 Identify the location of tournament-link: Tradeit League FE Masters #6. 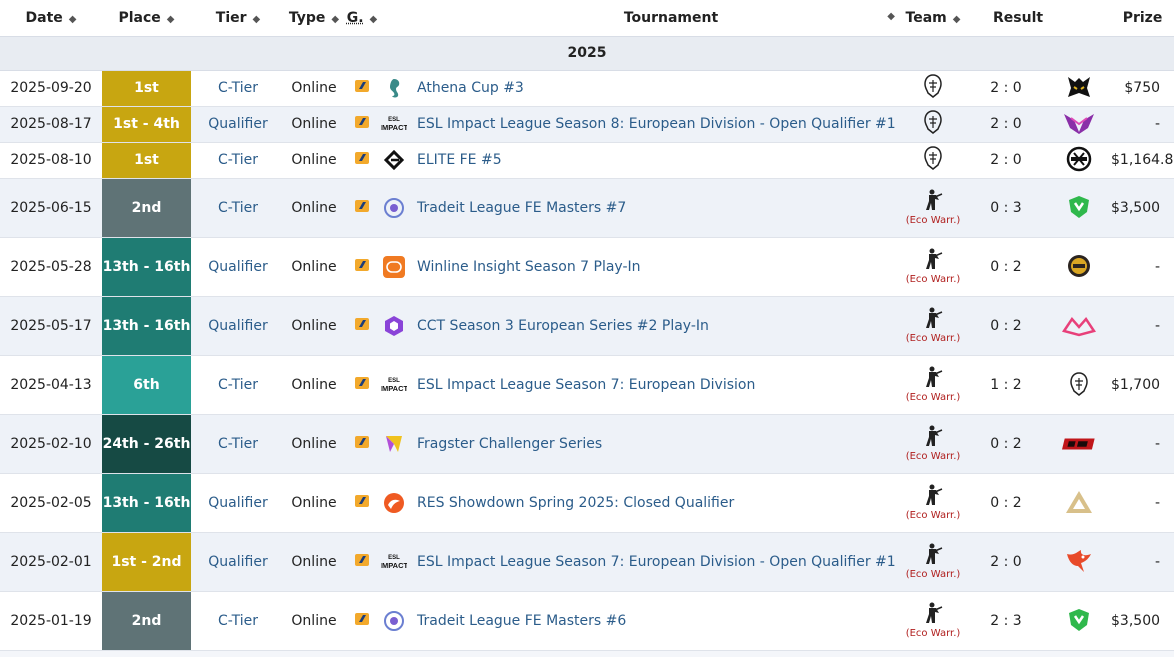
(521, 621).